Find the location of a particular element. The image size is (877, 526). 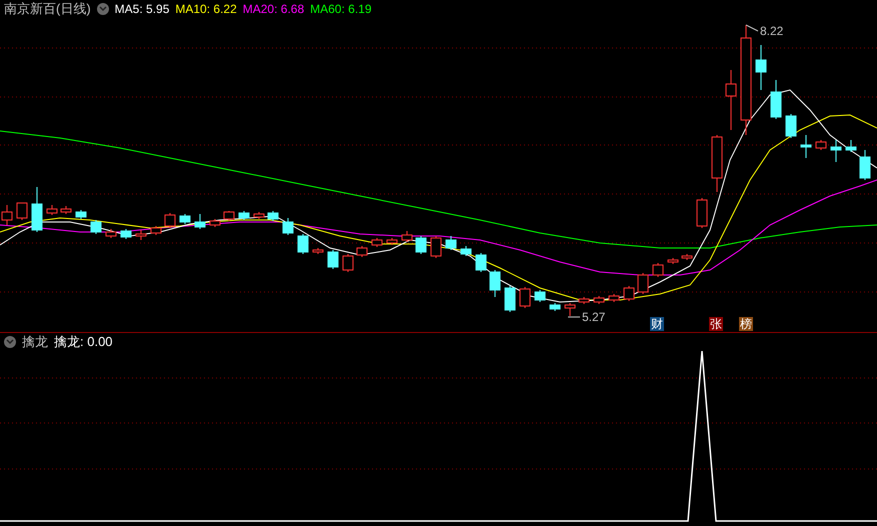

moving-average-value: MA10: 6.22 is located at coordinates (206, 9).